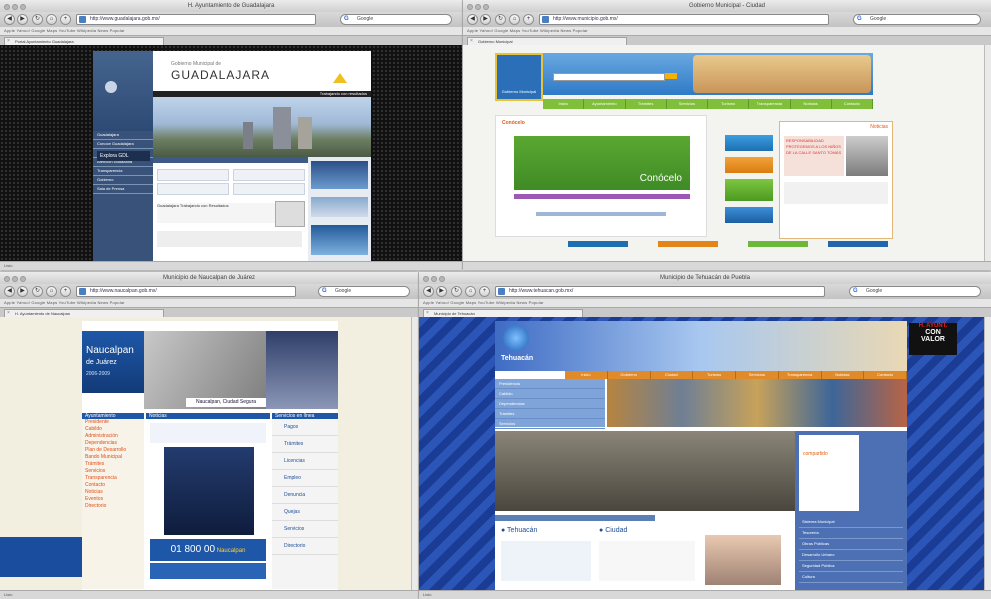 This screenshot has height=599, width=991. What do you see at coordinates (687, 104) in the screenshot?
I see `main-menu-item: Servicios` at bounding box center [687, 104].